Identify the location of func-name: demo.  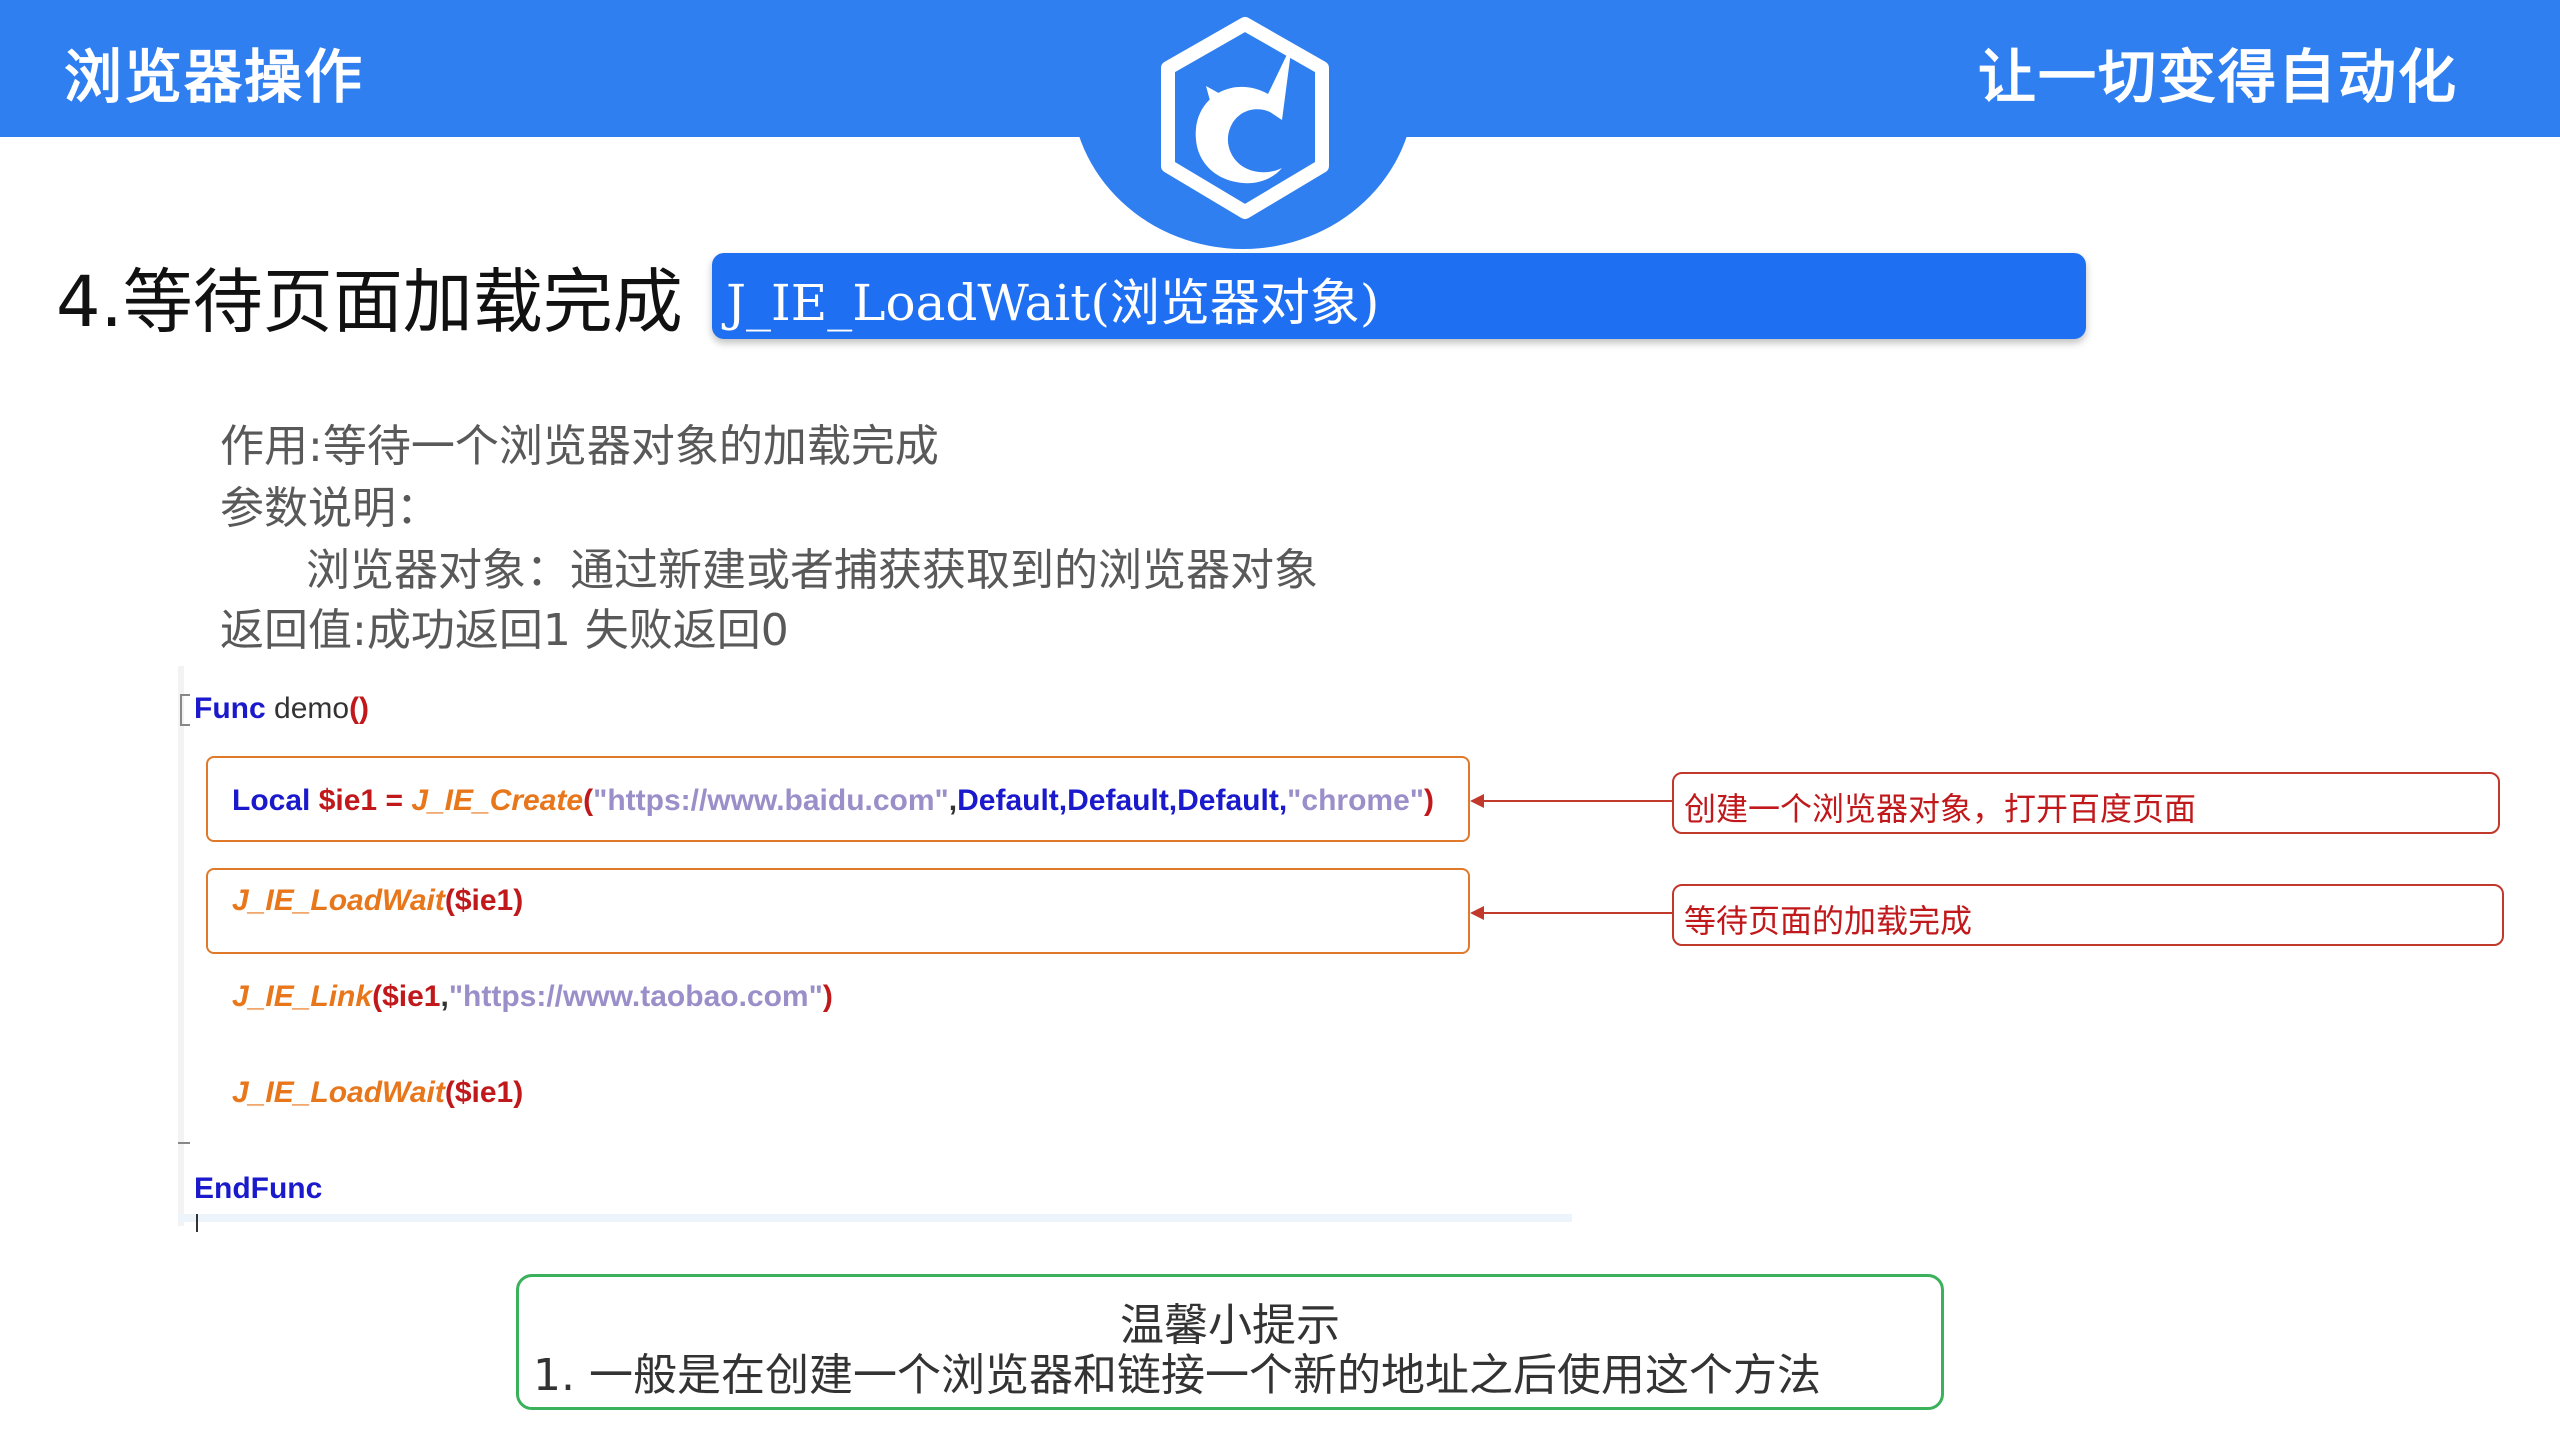
(312, 708).